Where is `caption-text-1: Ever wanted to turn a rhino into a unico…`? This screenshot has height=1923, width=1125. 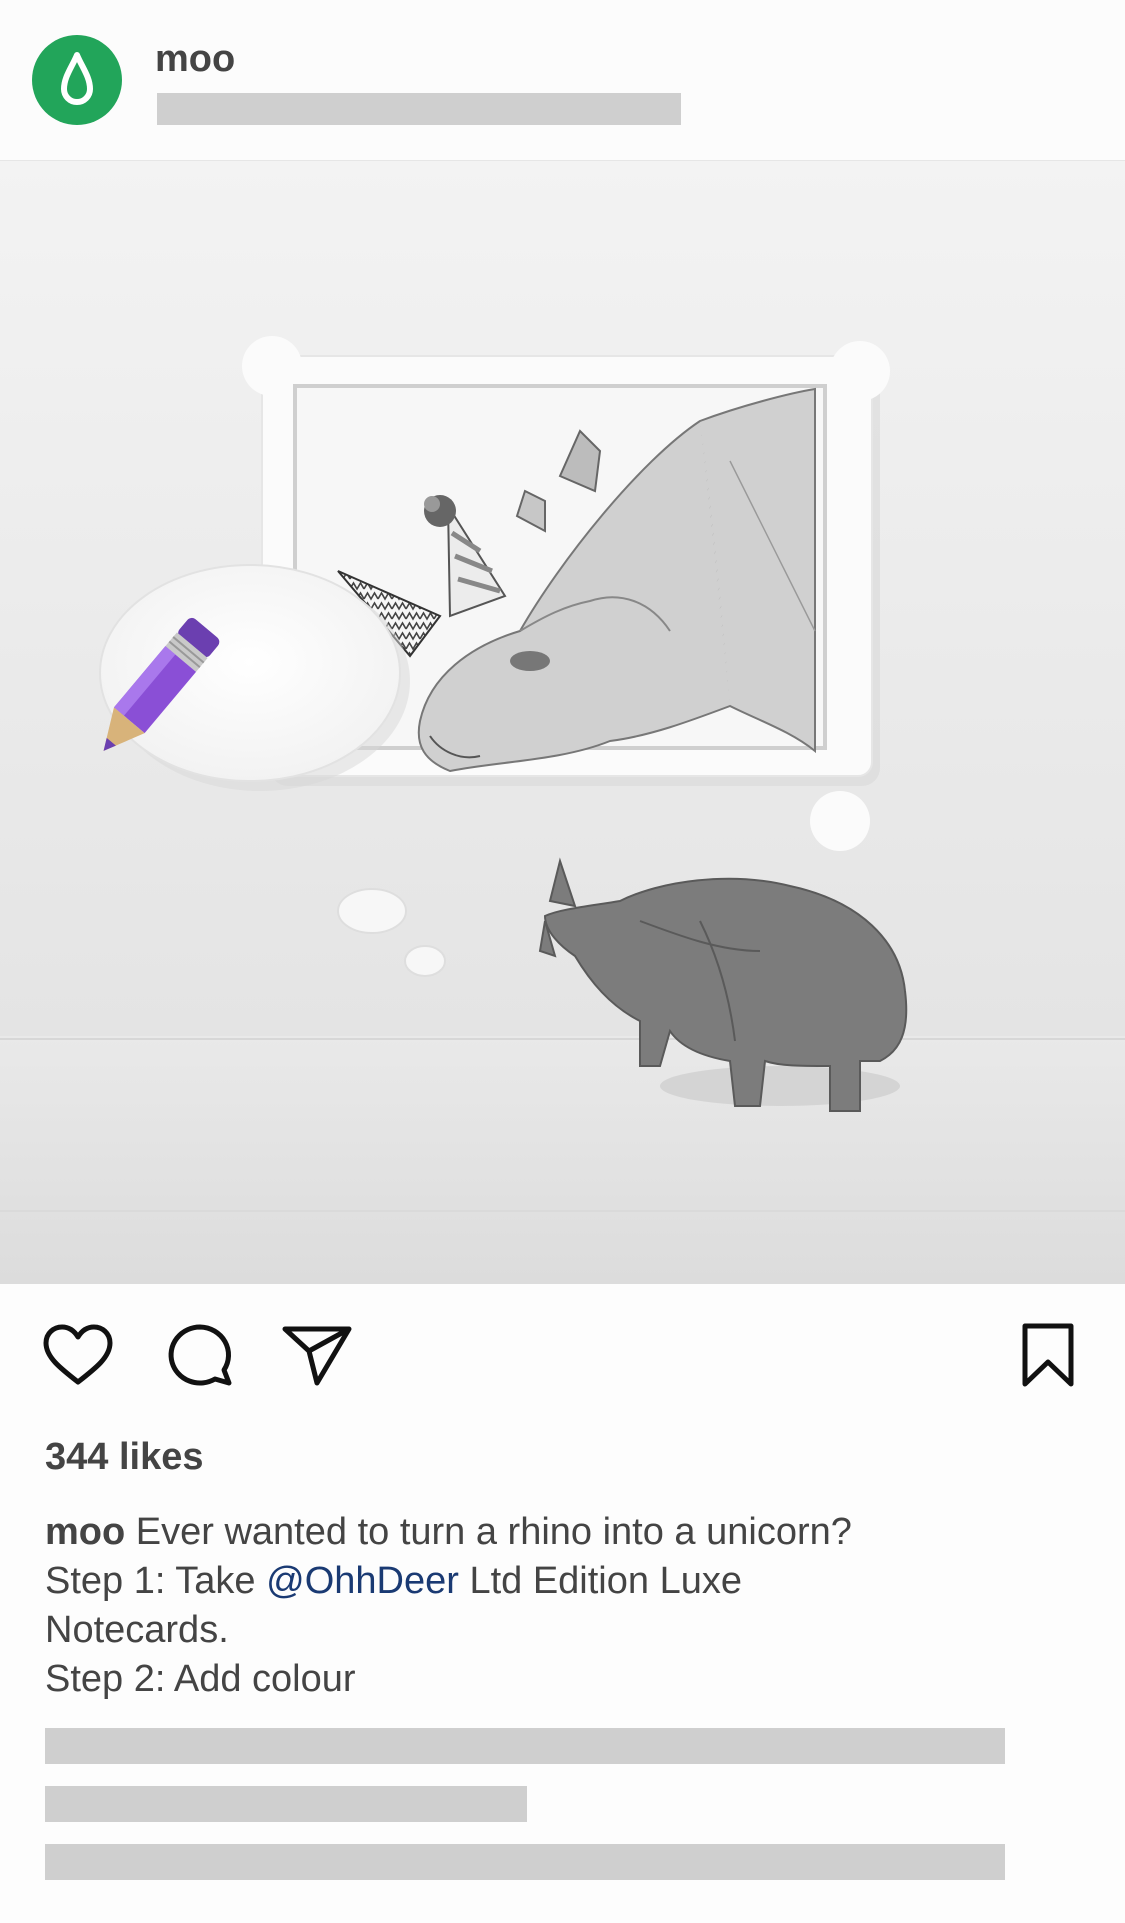 caption-text-1: Ever wanted to turn a rhino into a unico… is located at coordinates (493, 1532).